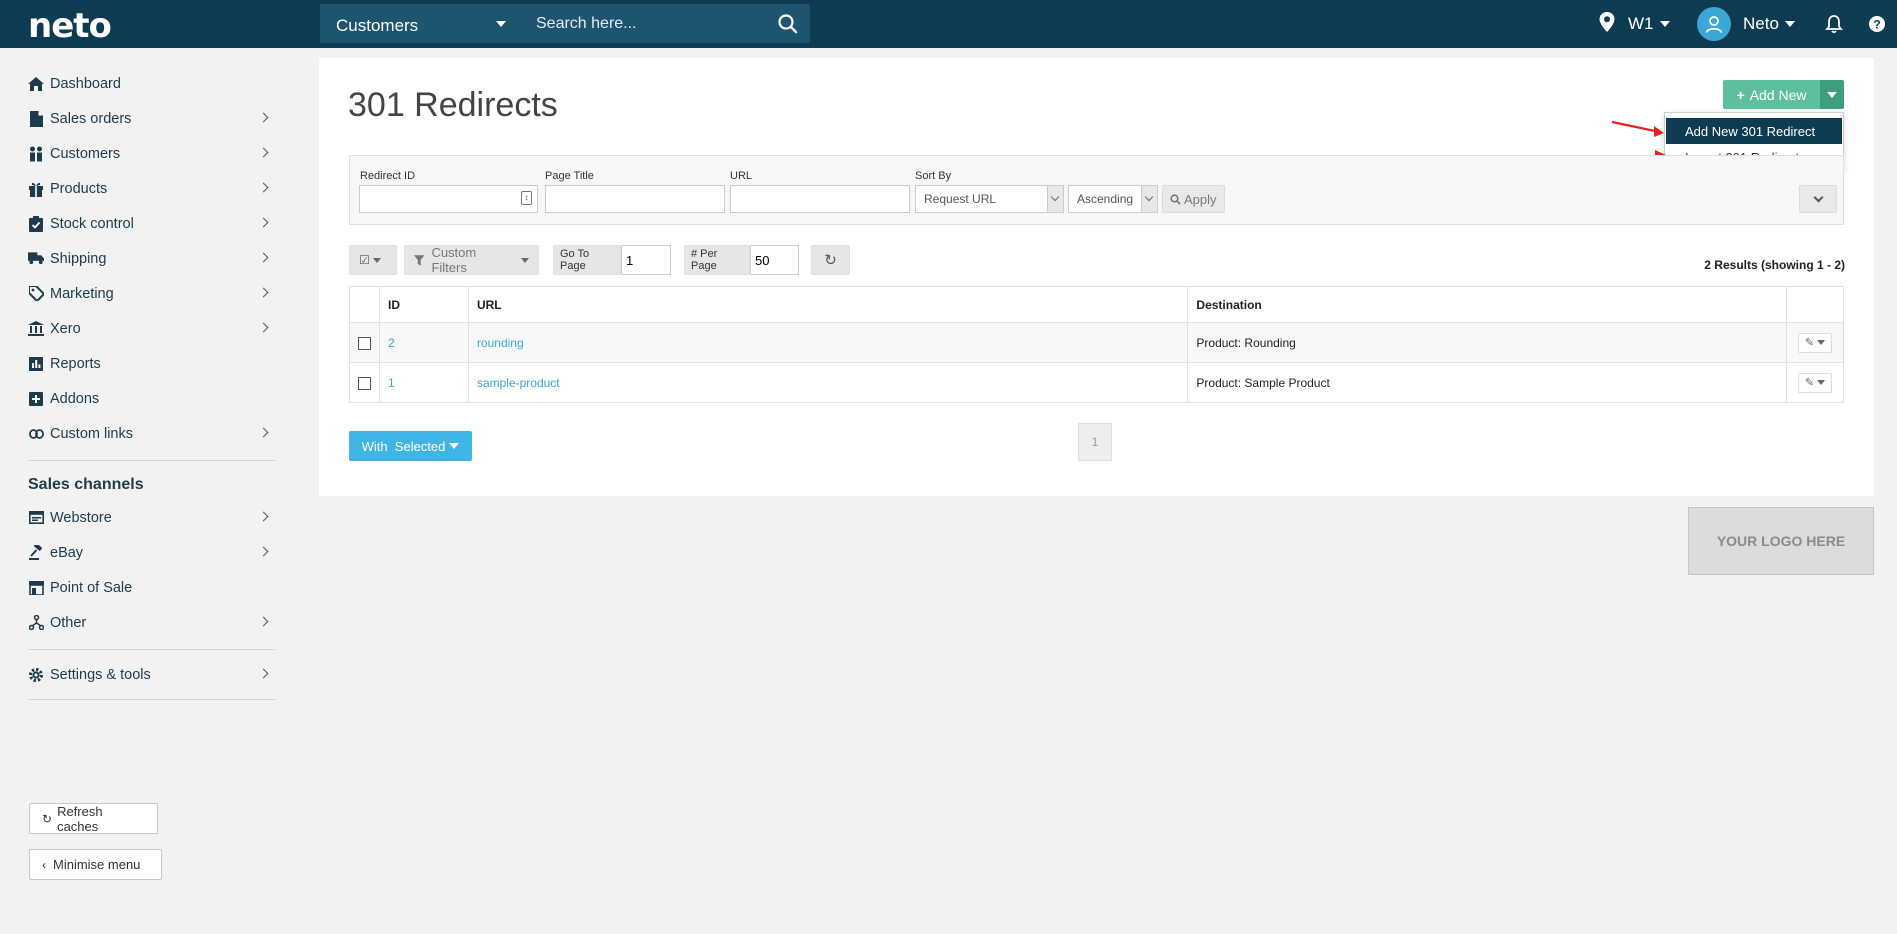  What do you see at coordinates (1487, 304) in the screenshot?
I see `column-header-destination: Destination` at bounding box center [1487, 304].